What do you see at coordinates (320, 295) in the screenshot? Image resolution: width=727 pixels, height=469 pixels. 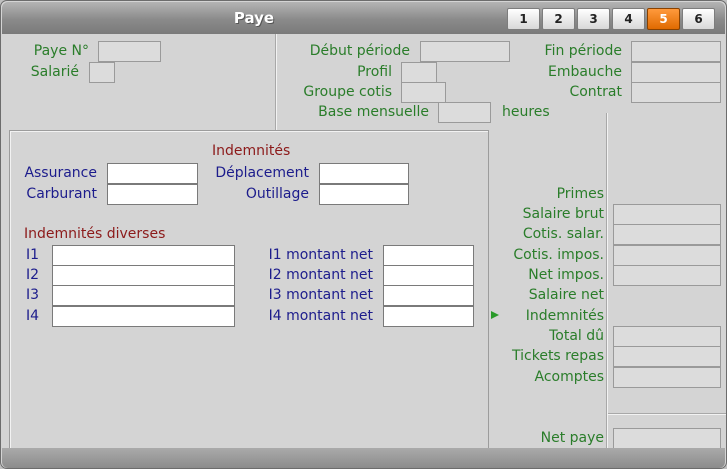 I see `i3-montant-label: I3 montant net` at bounding box center [320, 295].